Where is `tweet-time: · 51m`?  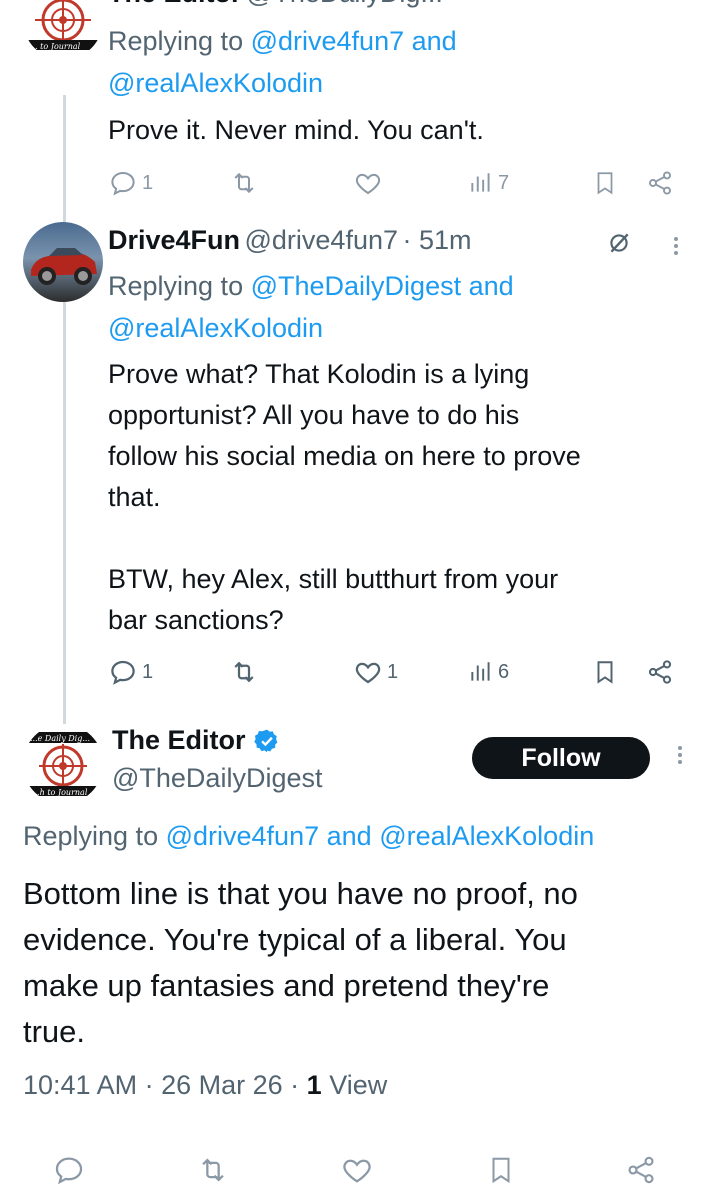
tweet-time: · 51m is located at coordinates (436, 240).